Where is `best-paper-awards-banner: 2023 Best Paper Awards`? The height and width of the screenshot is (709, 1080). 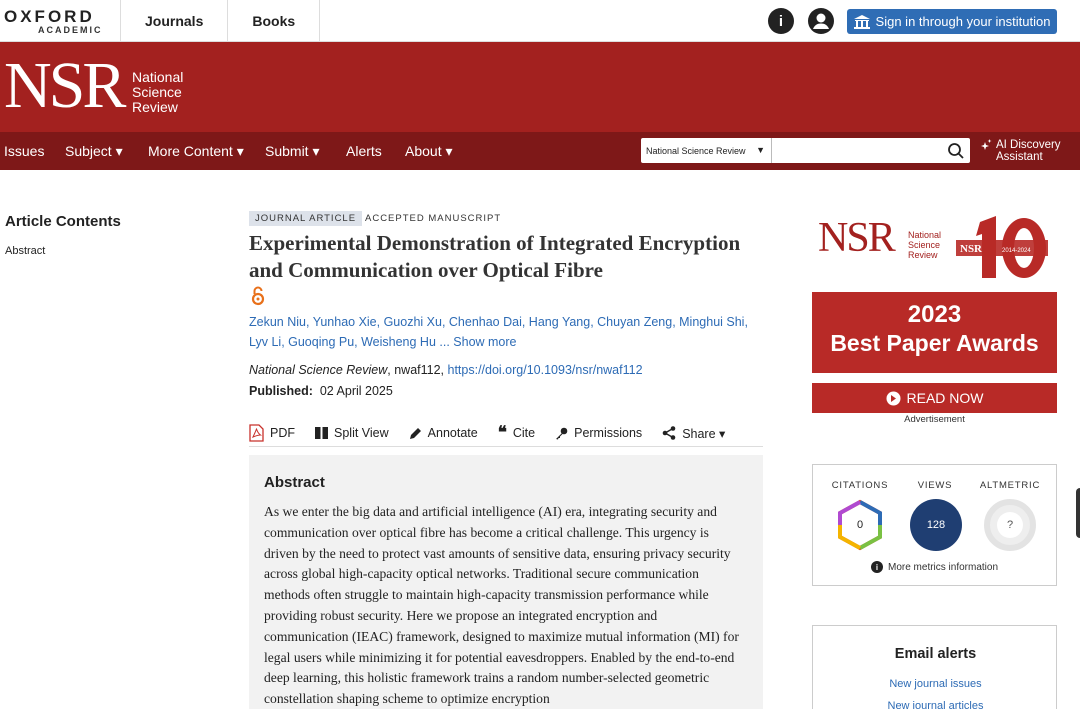 best-paper-awards-banner: 2023 Best Paper Awards is located at coordinates (934, 332).